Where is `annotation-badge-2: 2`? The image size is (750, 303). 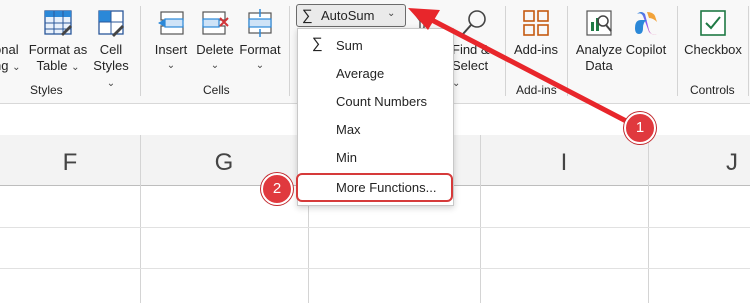 annotation-badge-2: 2 is located at coordinates (277, 189).